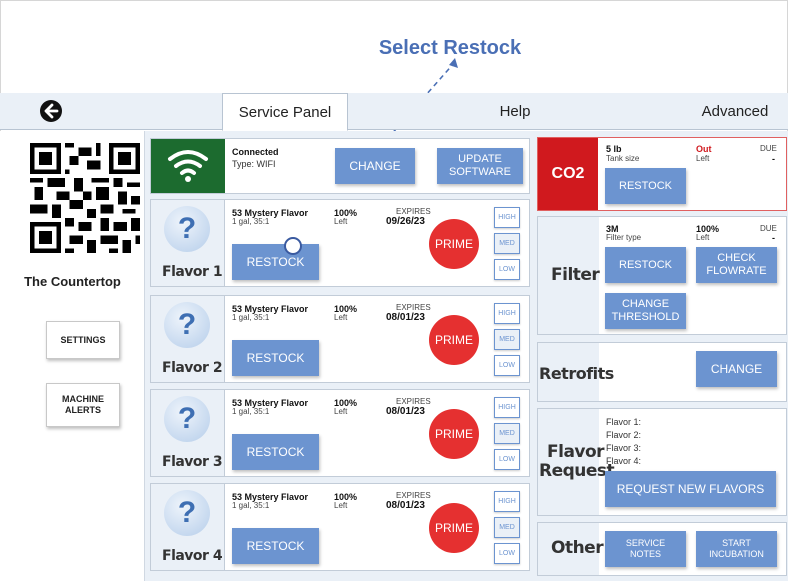 This screenshot has width=788, height=581. I want to click on flavor-card: ? Flavor 4, so click(188, 527).